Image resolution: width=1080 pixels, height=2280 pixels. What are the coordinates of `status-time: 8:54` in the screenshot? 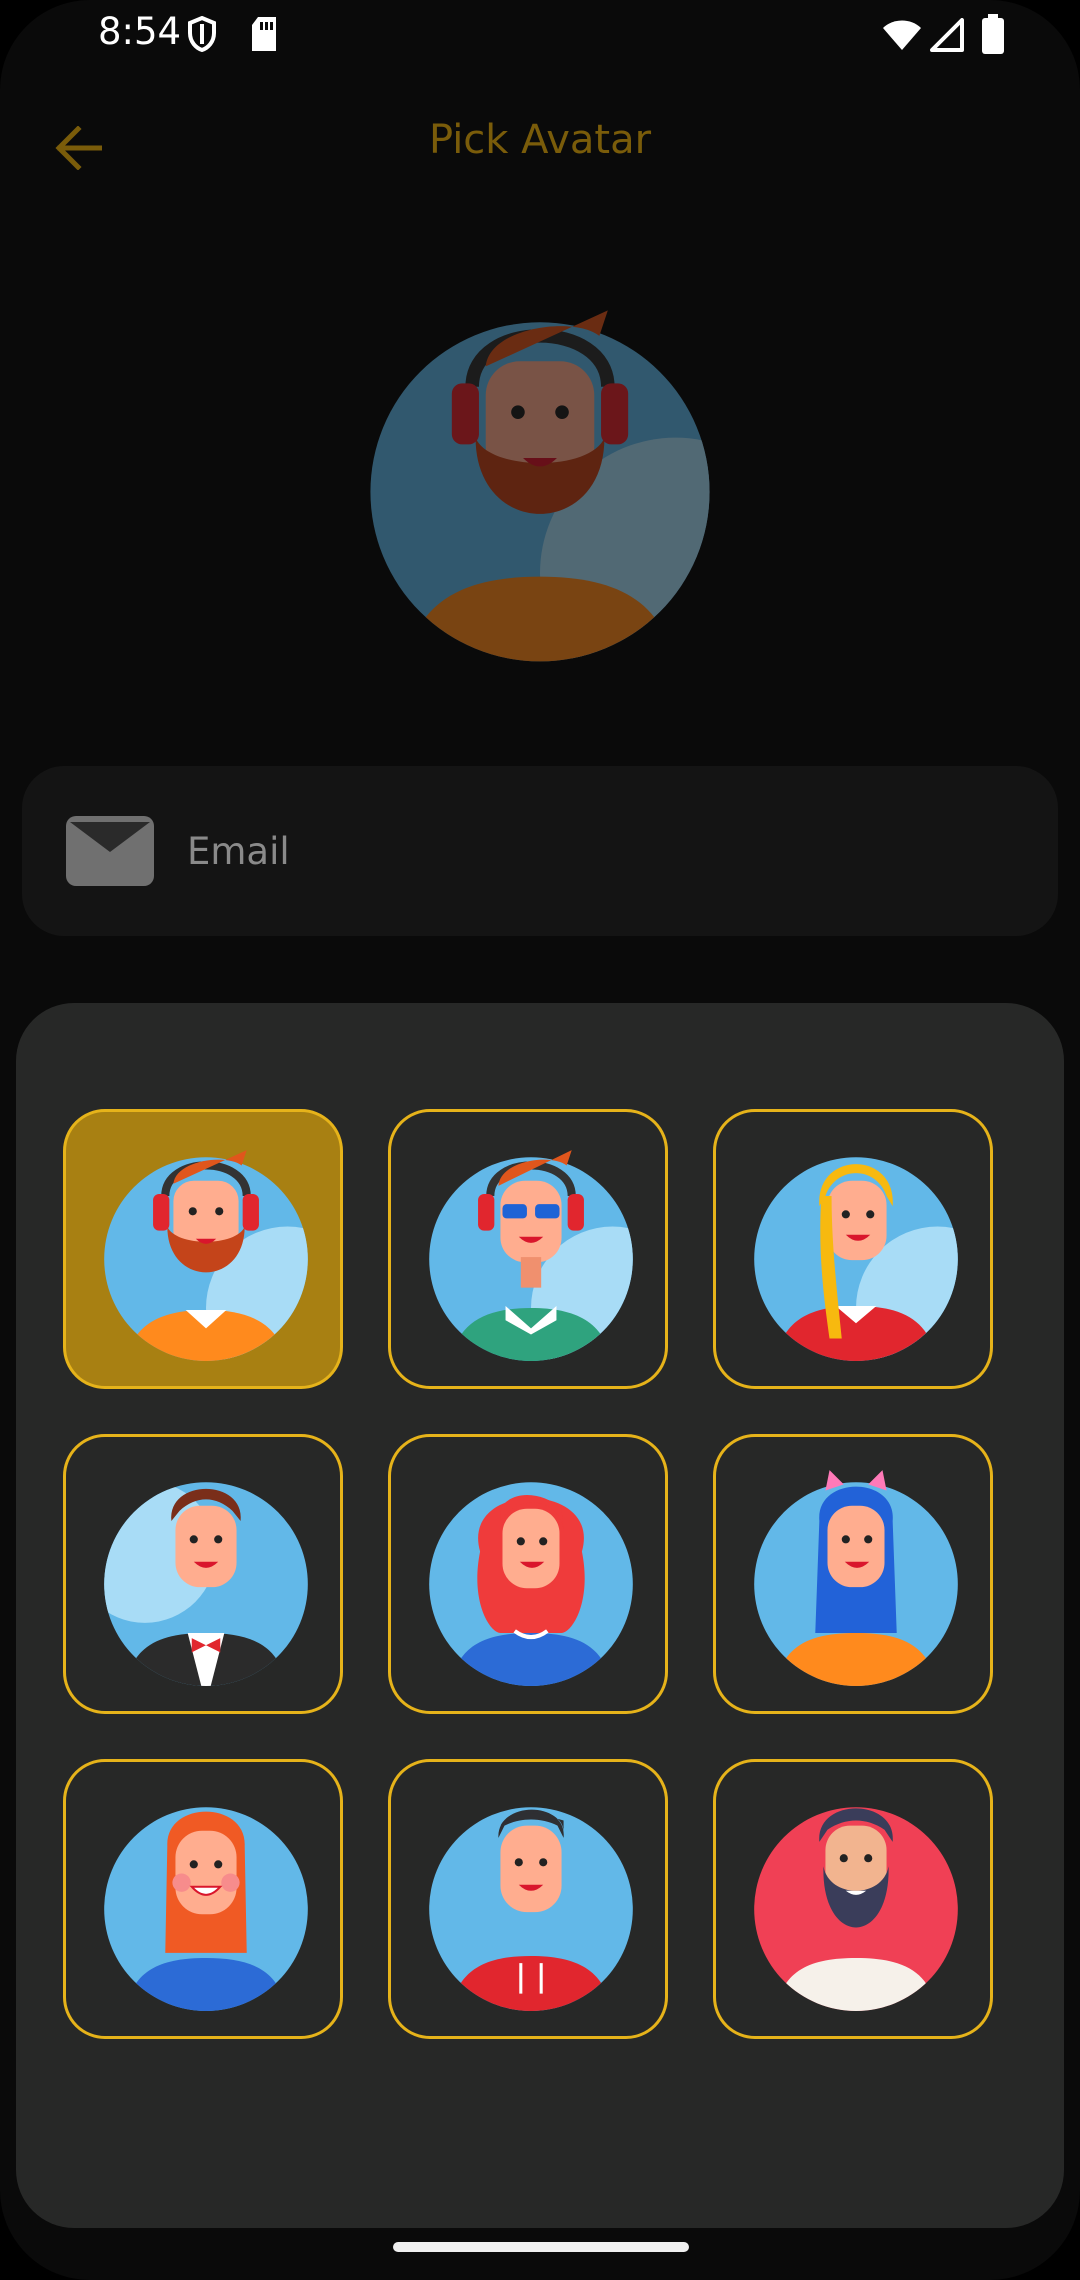 It's located at (140, 31).